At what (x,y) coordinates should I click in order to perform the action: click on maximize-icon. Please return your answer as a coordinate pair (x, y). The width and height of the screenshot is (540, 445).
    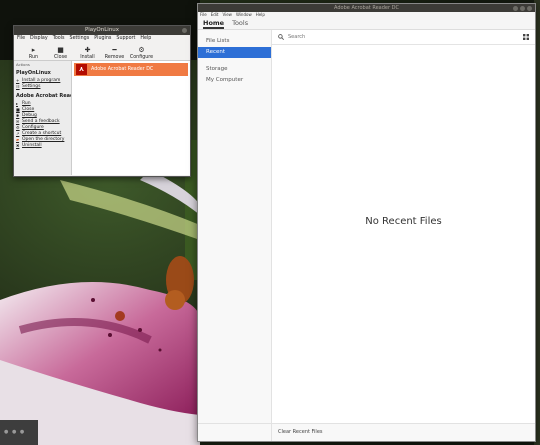
    Looking at the image, I should click on (522, 8).